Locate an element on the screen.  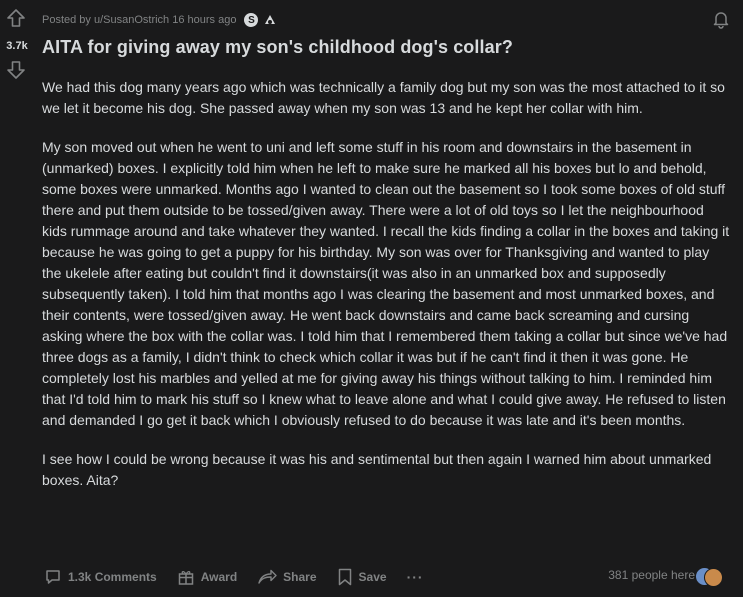
comments-button: 1.3k Comments is located at coordinates (100, 577).